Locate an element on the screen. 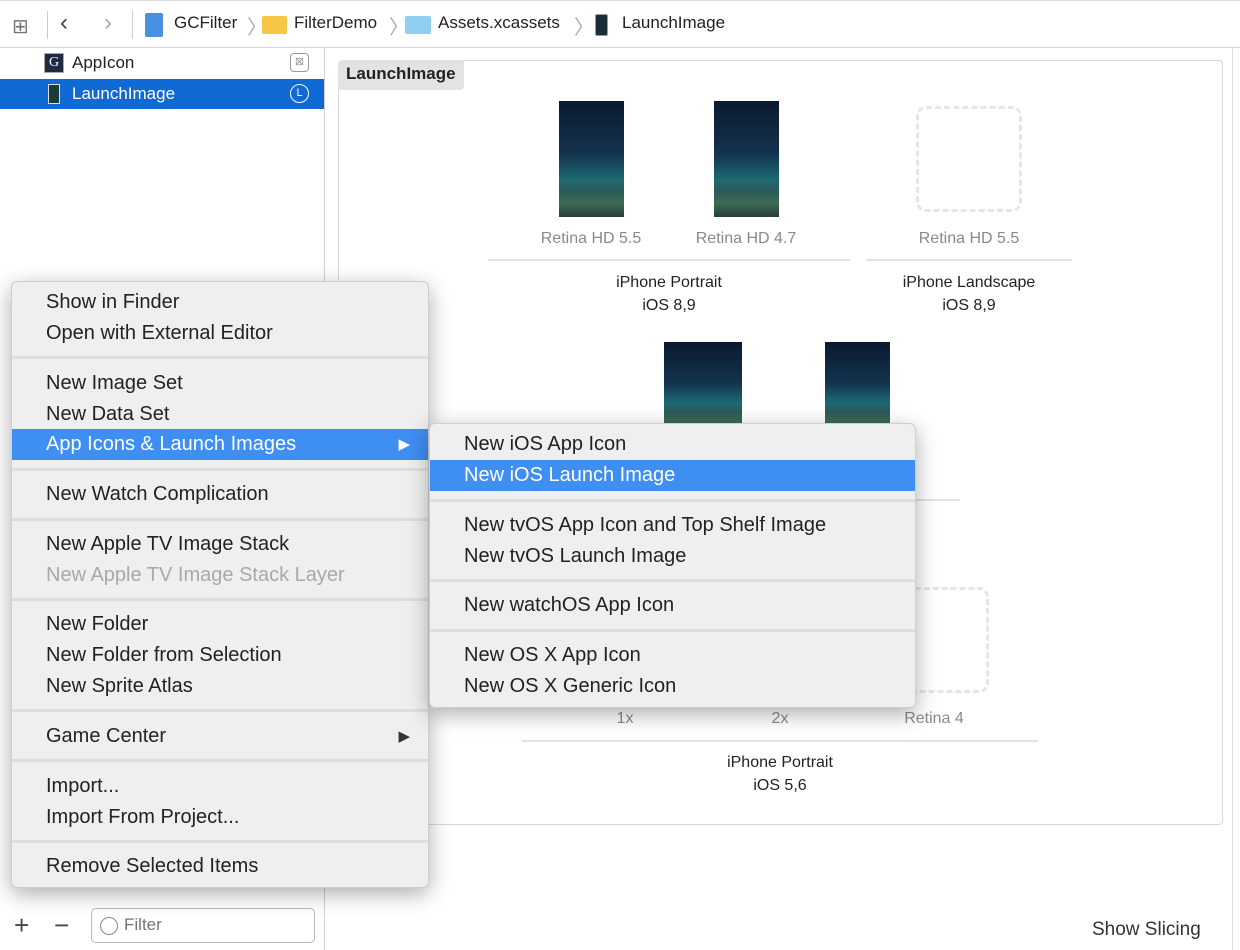 The width and height of the screenshot is (1240, 950). menu-item-new-folder-from-selection: New Folder from Selection is located at coordinates (220, 655).